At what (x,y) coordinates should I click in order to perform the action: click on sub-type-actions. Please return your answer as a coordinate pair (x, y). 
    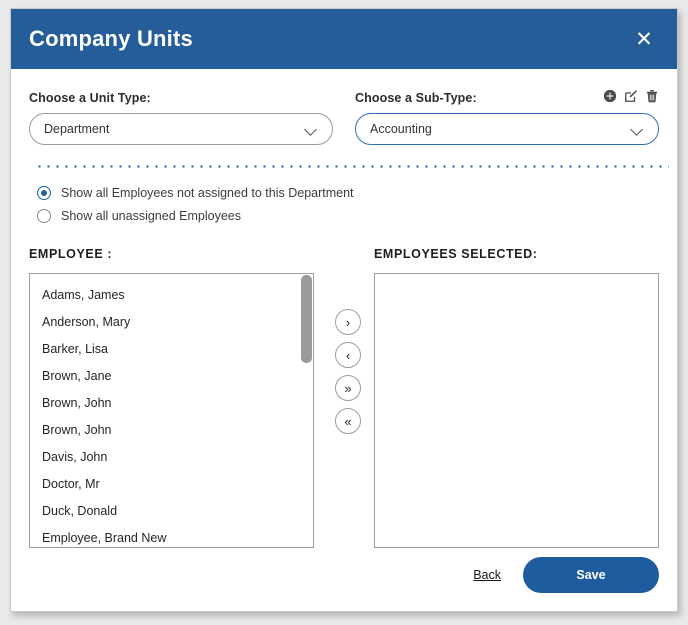
    Looking at the image, I should click on (631, 96).